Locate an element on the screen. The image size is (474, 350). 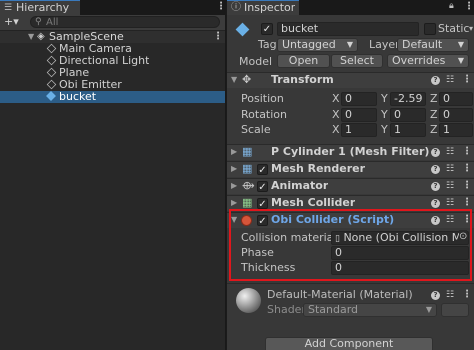
tag-label: Tag is located at coordinates (267, 44).